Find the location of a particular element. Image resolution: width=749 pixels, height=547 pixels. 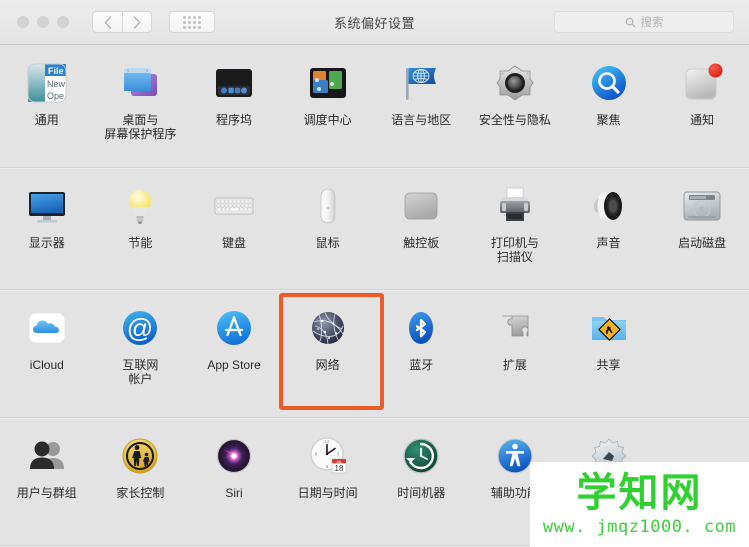

internet-accounts-icon: @ is located at coordinates (140, 328).